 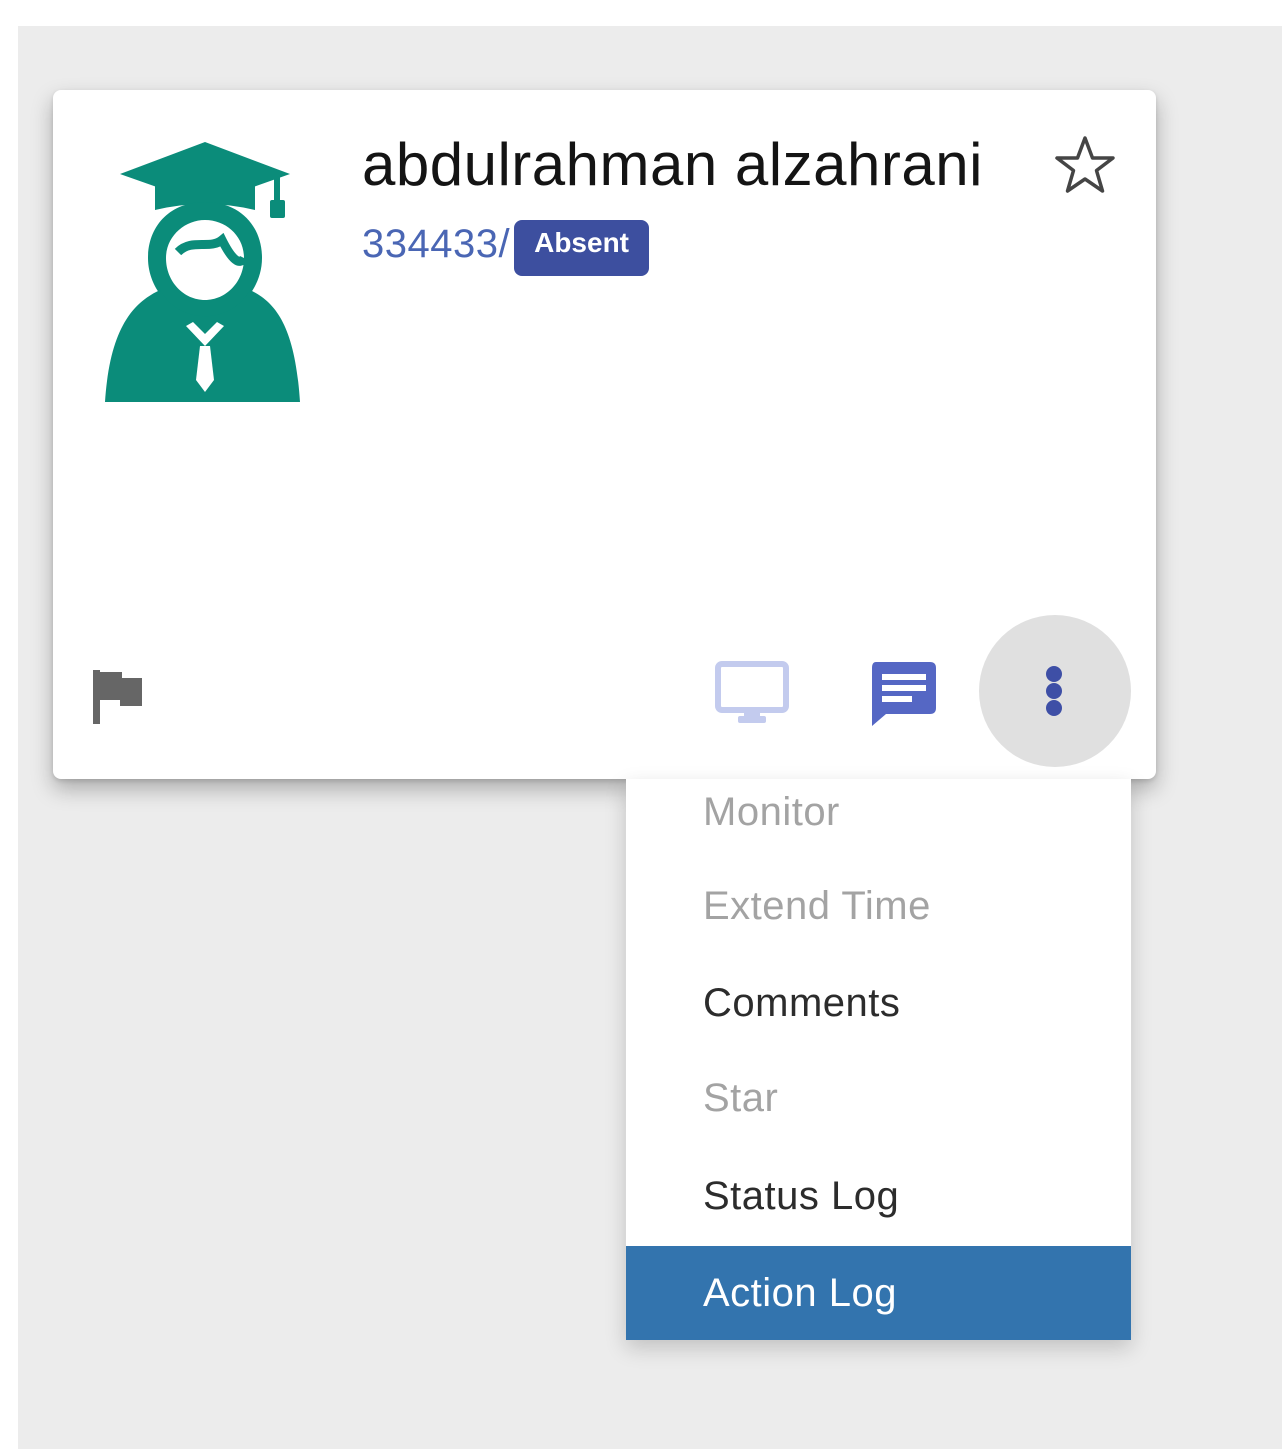 What do you see at coordinates (117, 696) in the screenshot?
I see `flag-icon` at bounding box center [117, 696].